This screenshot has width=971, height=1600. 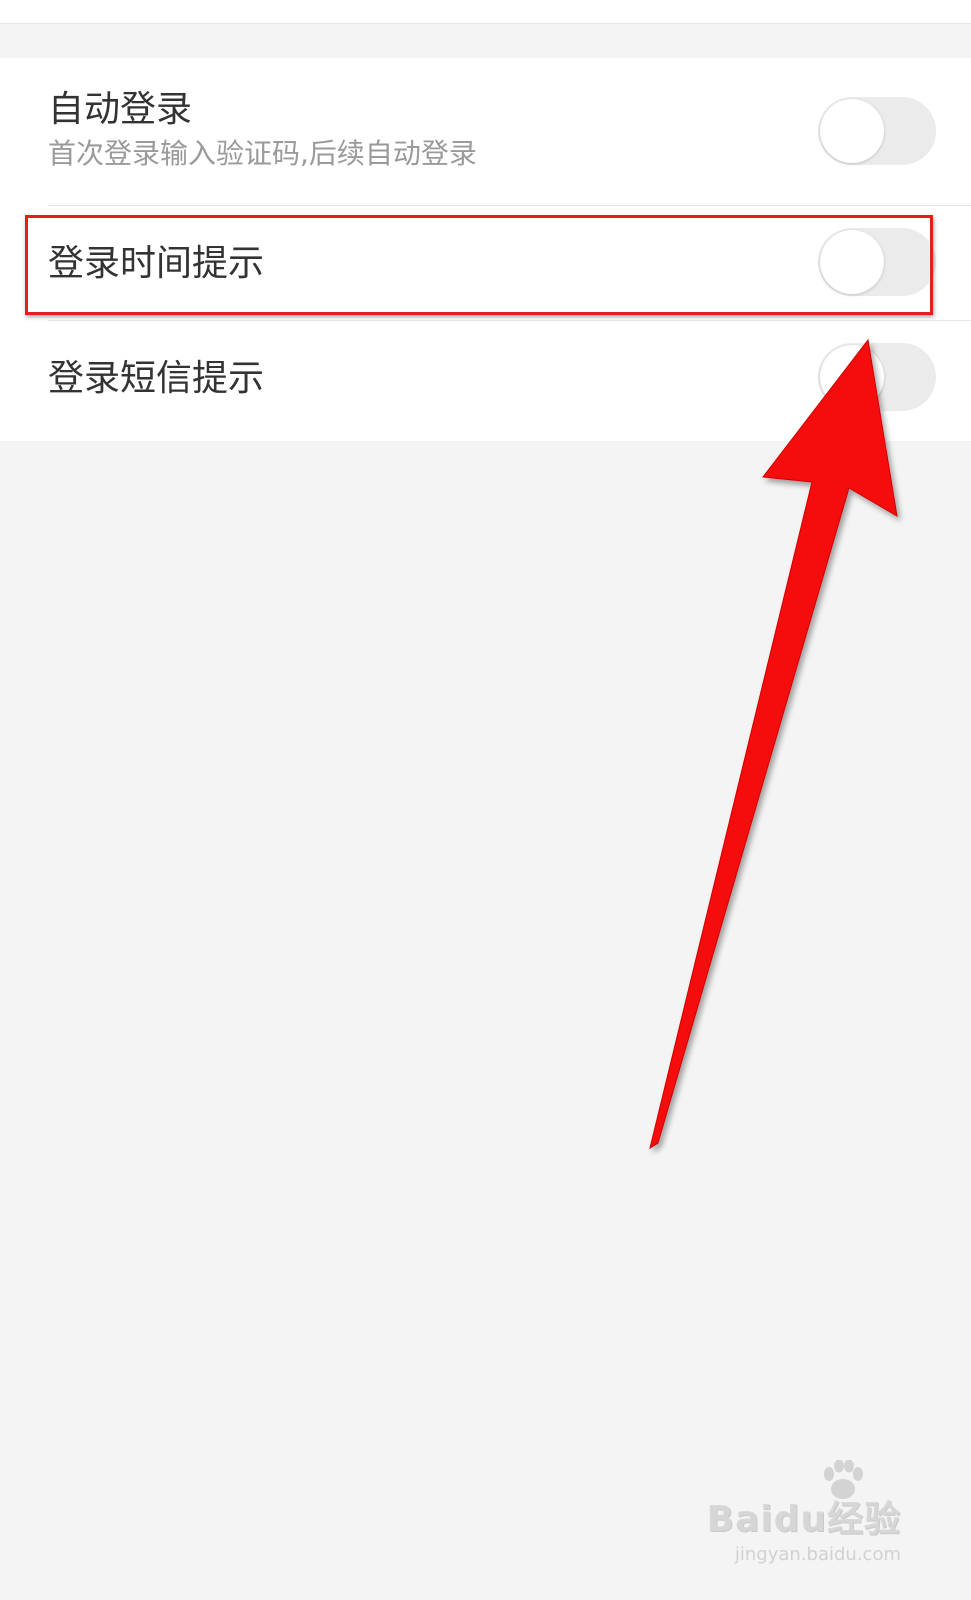 What do you see at coordinates (156, 378) in the screenshot?
I see `setting-title-login-sms-reminder: 登录短信提示` at bounding box center [156, 378].